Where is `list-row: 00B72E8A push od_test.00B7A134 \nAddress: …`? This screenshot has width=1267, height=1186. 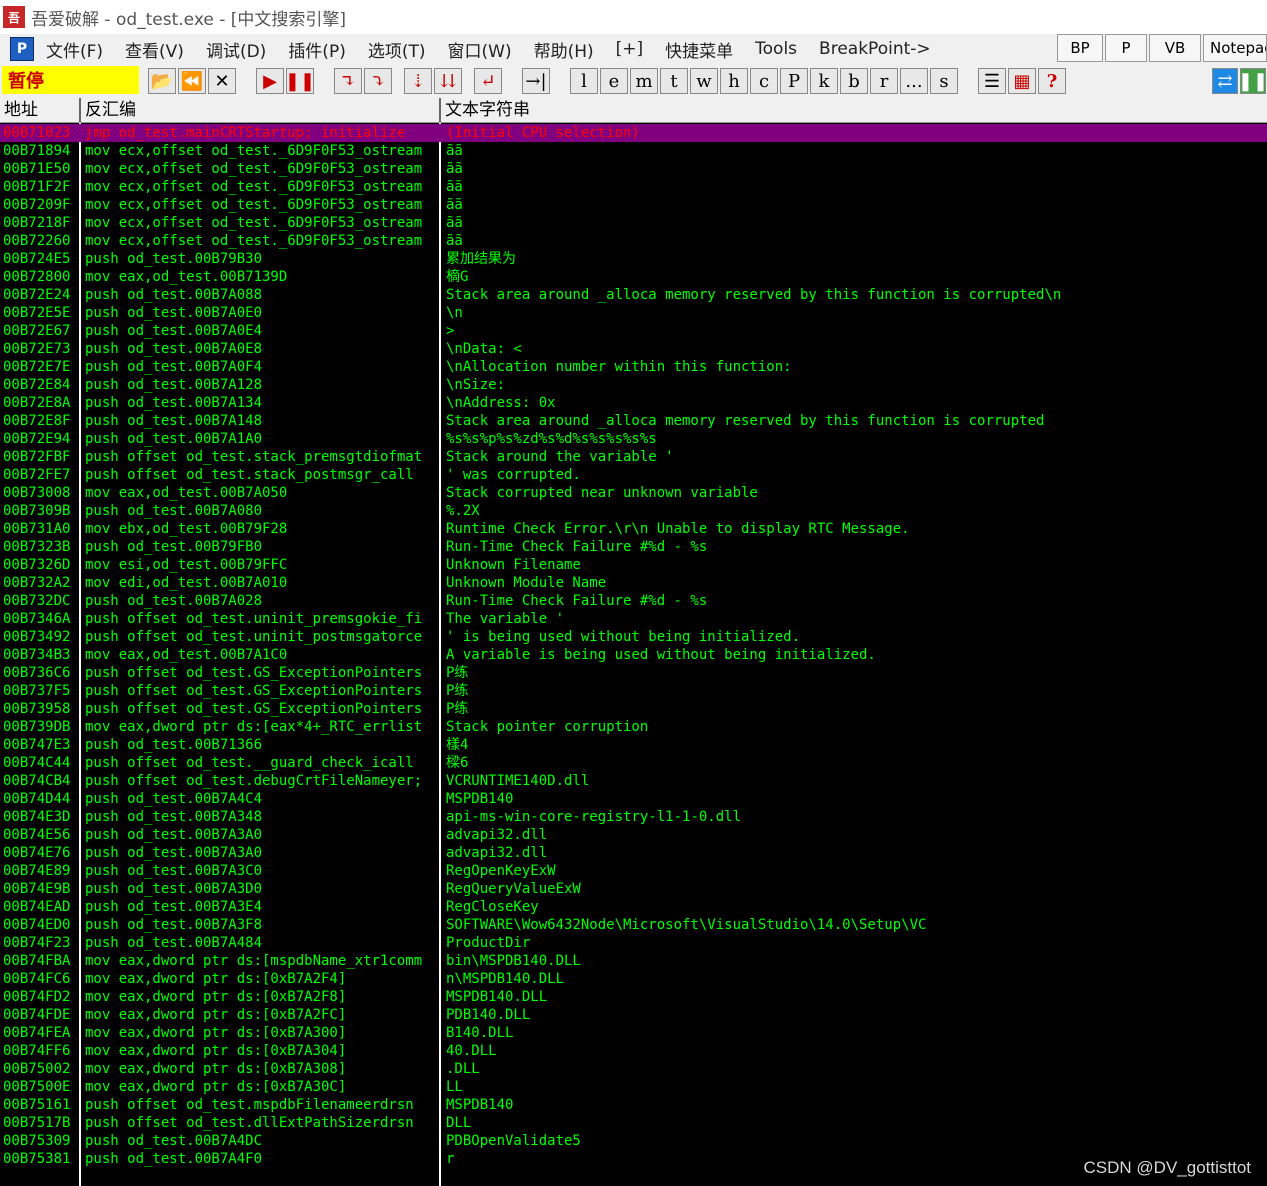
list-row: 00B72E8A push od_test.00B7A134 \nAddress: … is located at coordinates (633, 403).